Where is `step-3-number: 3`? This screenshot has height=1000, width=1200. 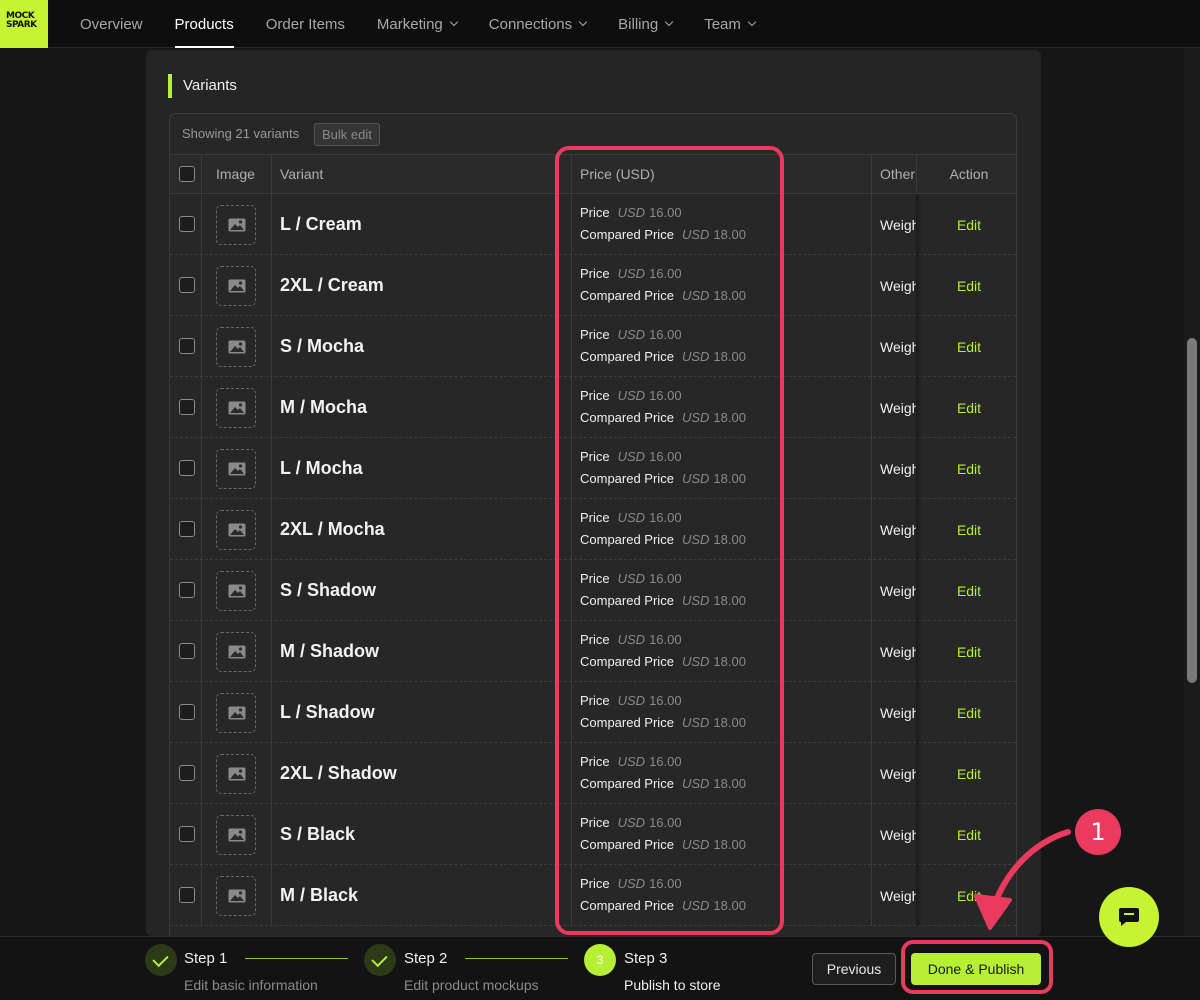 step-3-number: 3 is located at coordinates (600, 960).